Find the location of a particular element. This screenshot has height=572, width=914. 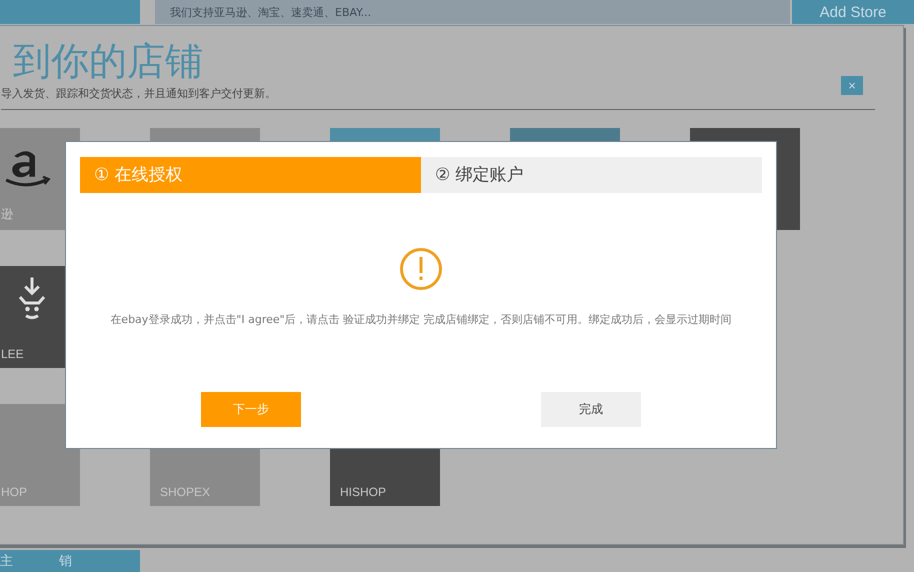

next-button: 下一步 is located at coordinates (251, 409).